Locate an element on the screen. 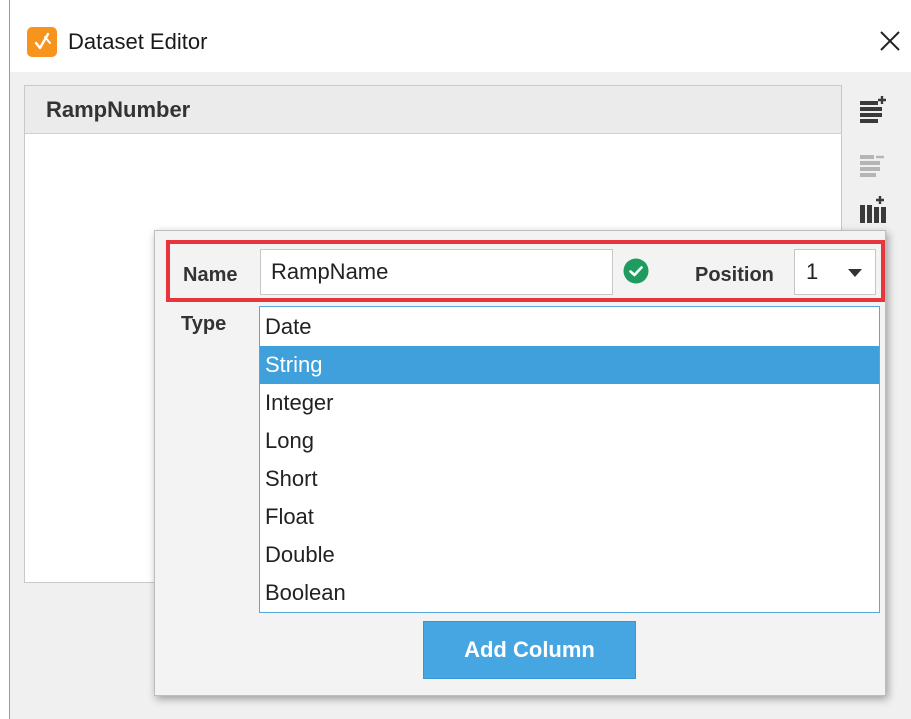 The height and width of the screenshot is (719, 911). ignition-app-icon is located at coordinates (42, 42).